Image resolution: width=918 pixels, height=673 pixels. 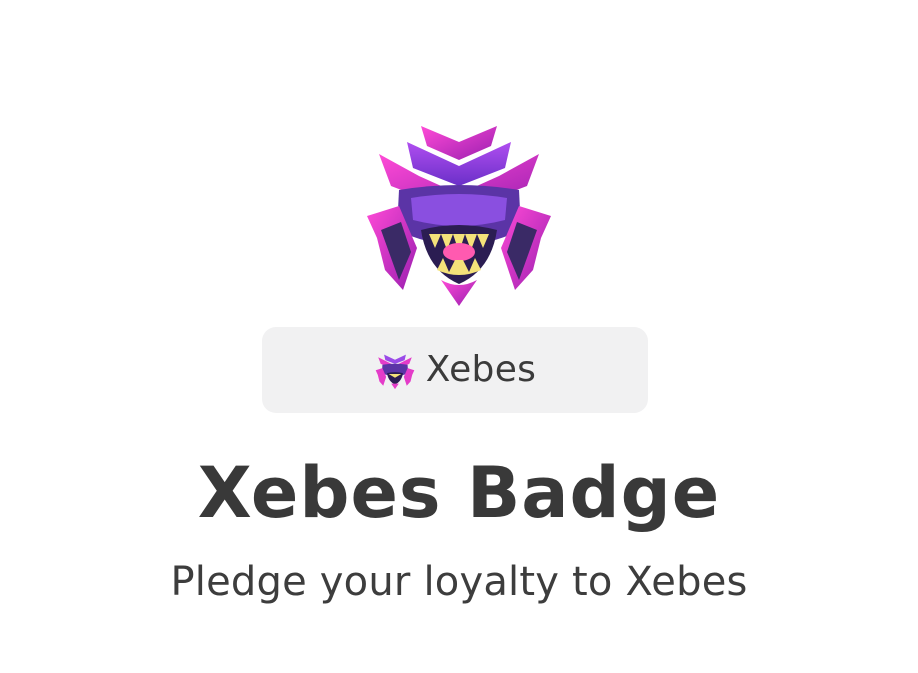 I want to click on xebes-emblem-icon, so click(x=459, y=215).